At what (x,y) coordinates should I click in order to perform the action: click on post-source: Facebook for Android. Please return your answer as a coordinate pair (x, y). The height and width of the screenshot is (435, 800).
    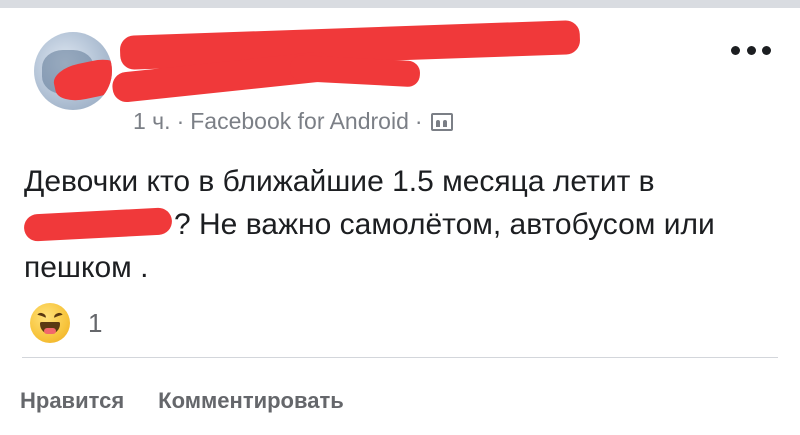
    Looking at the image, I should click on (299, 121).